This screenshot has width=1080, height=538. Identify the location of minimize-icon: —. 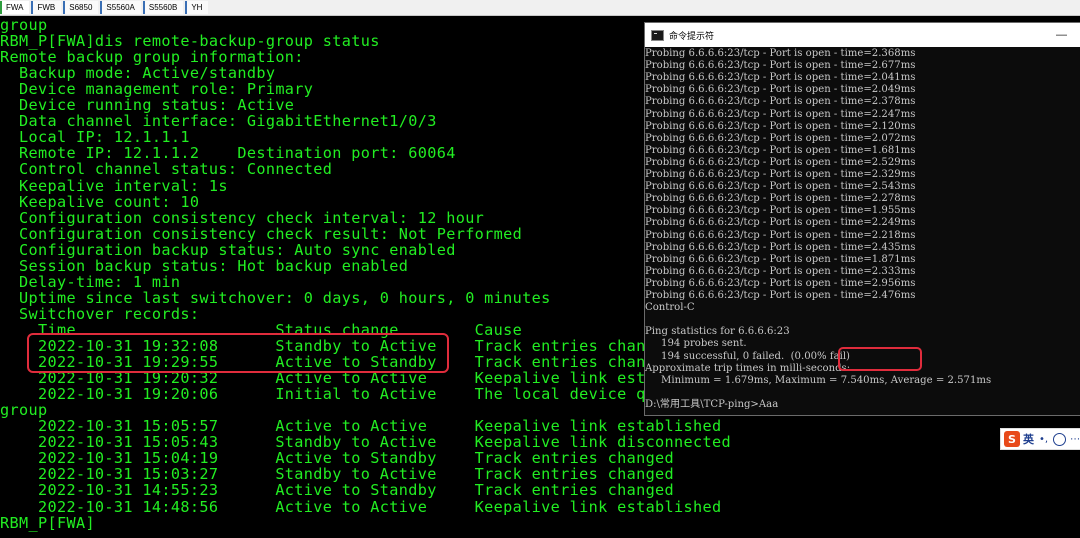
(1061, 35).